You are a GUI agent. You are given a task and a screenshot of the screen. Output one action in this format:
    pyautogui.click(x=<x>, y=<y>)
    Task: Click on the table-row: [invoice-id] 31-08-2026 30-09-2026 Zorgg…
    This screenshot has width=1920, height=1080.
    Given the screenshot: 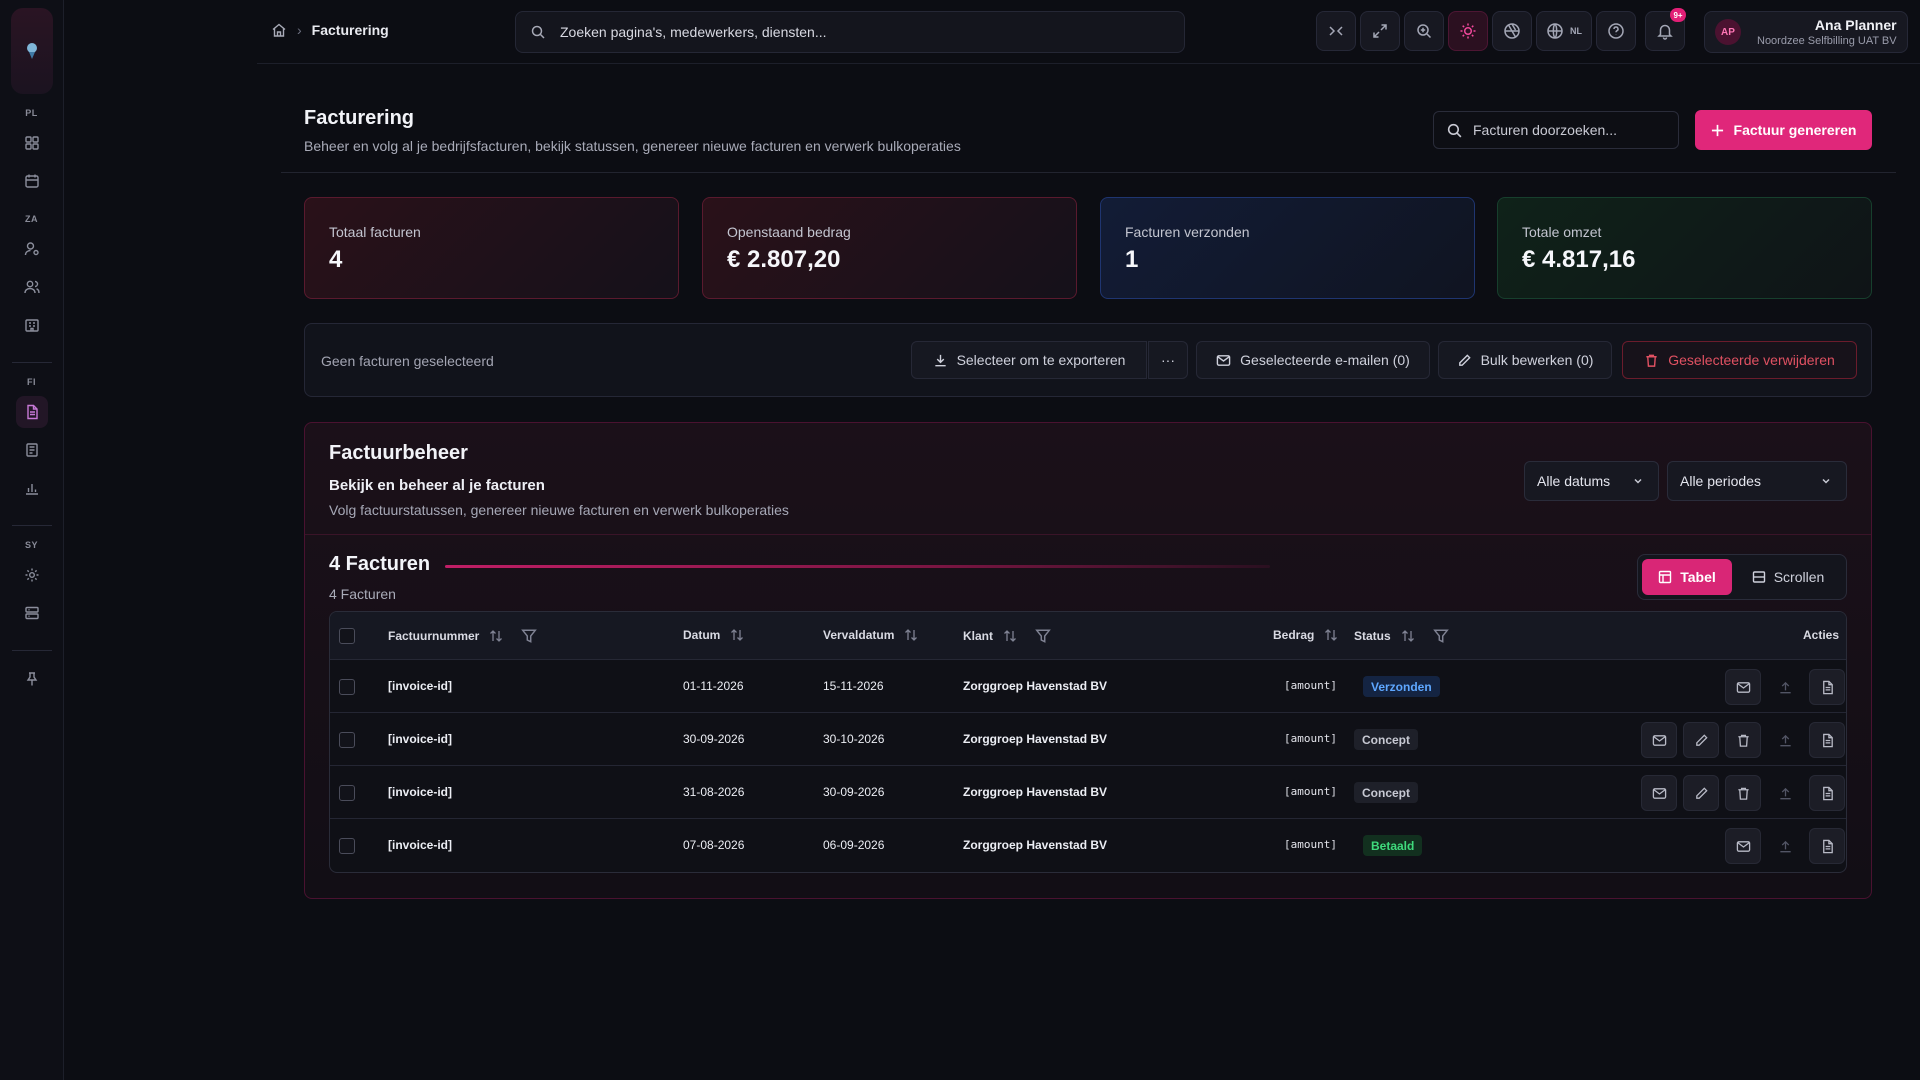 What is the action you would take?
    pyautogui.click(x=1088, y=792)
    